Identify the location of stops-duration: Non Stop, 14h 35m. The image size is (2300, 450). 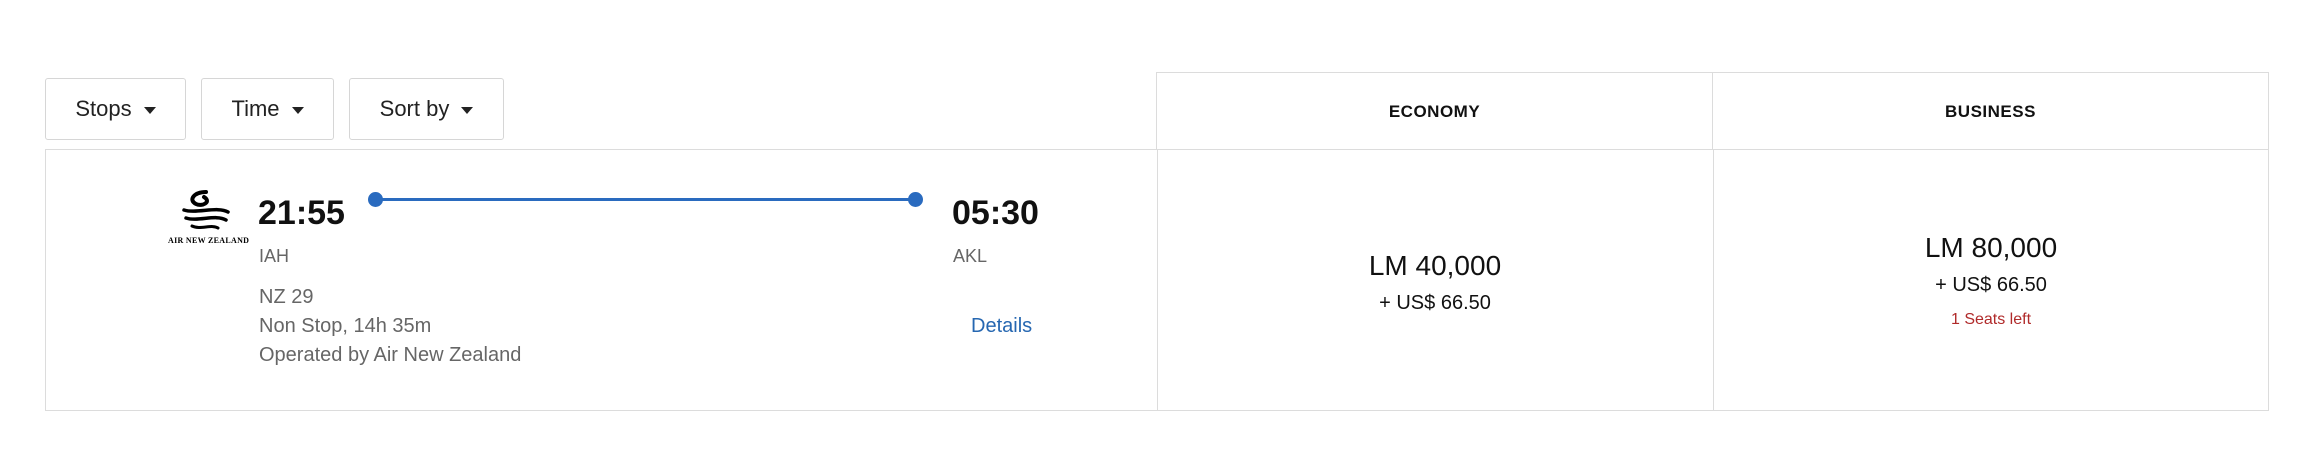
(345, 326).